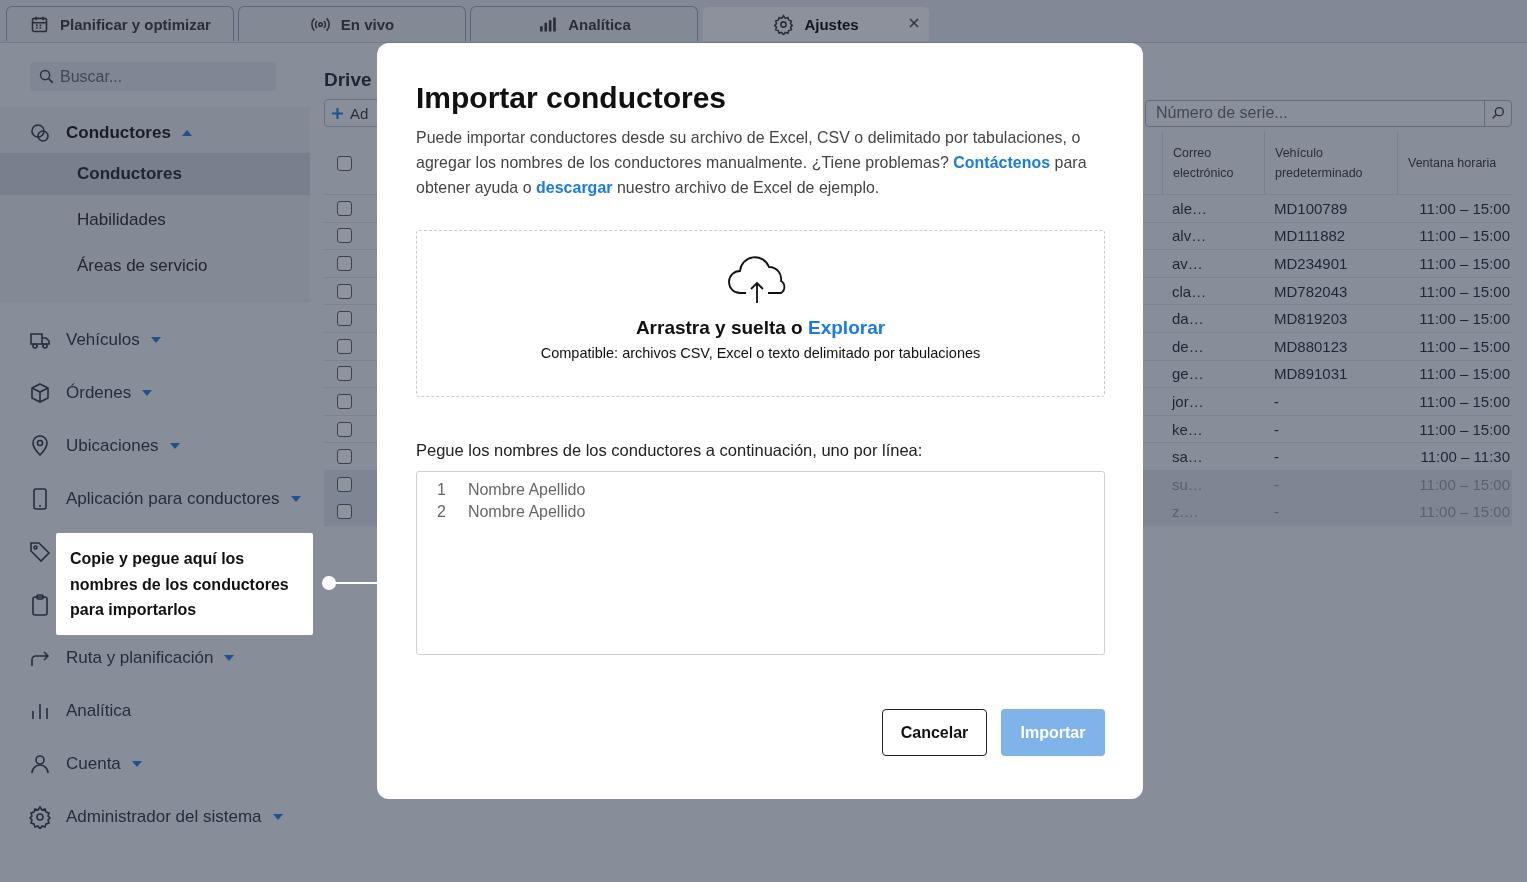  I want to click on table-cell-text: 11:00 – 11:30, so click(1465, 457).